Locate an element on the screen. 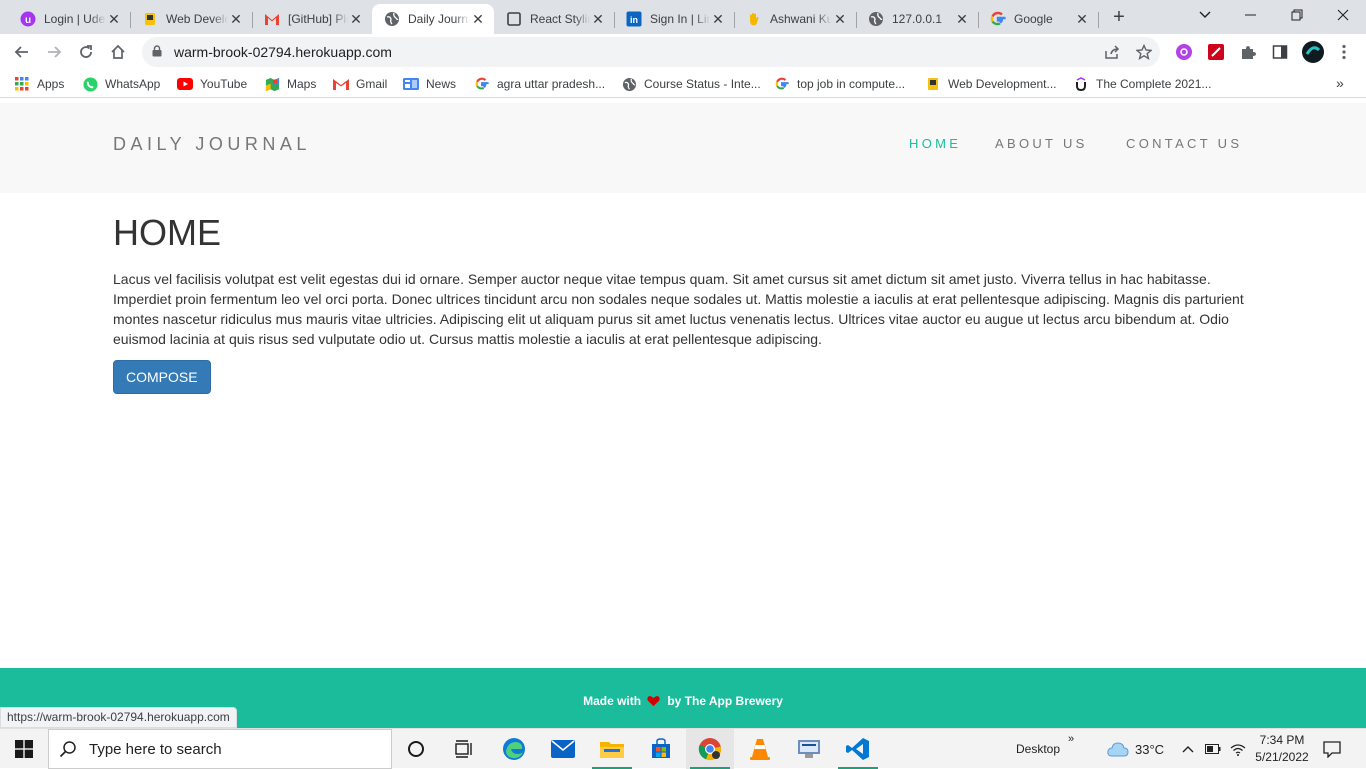  tab-udemy-login: u Login | Udemy ✕ is located at coordinates (69, 19).